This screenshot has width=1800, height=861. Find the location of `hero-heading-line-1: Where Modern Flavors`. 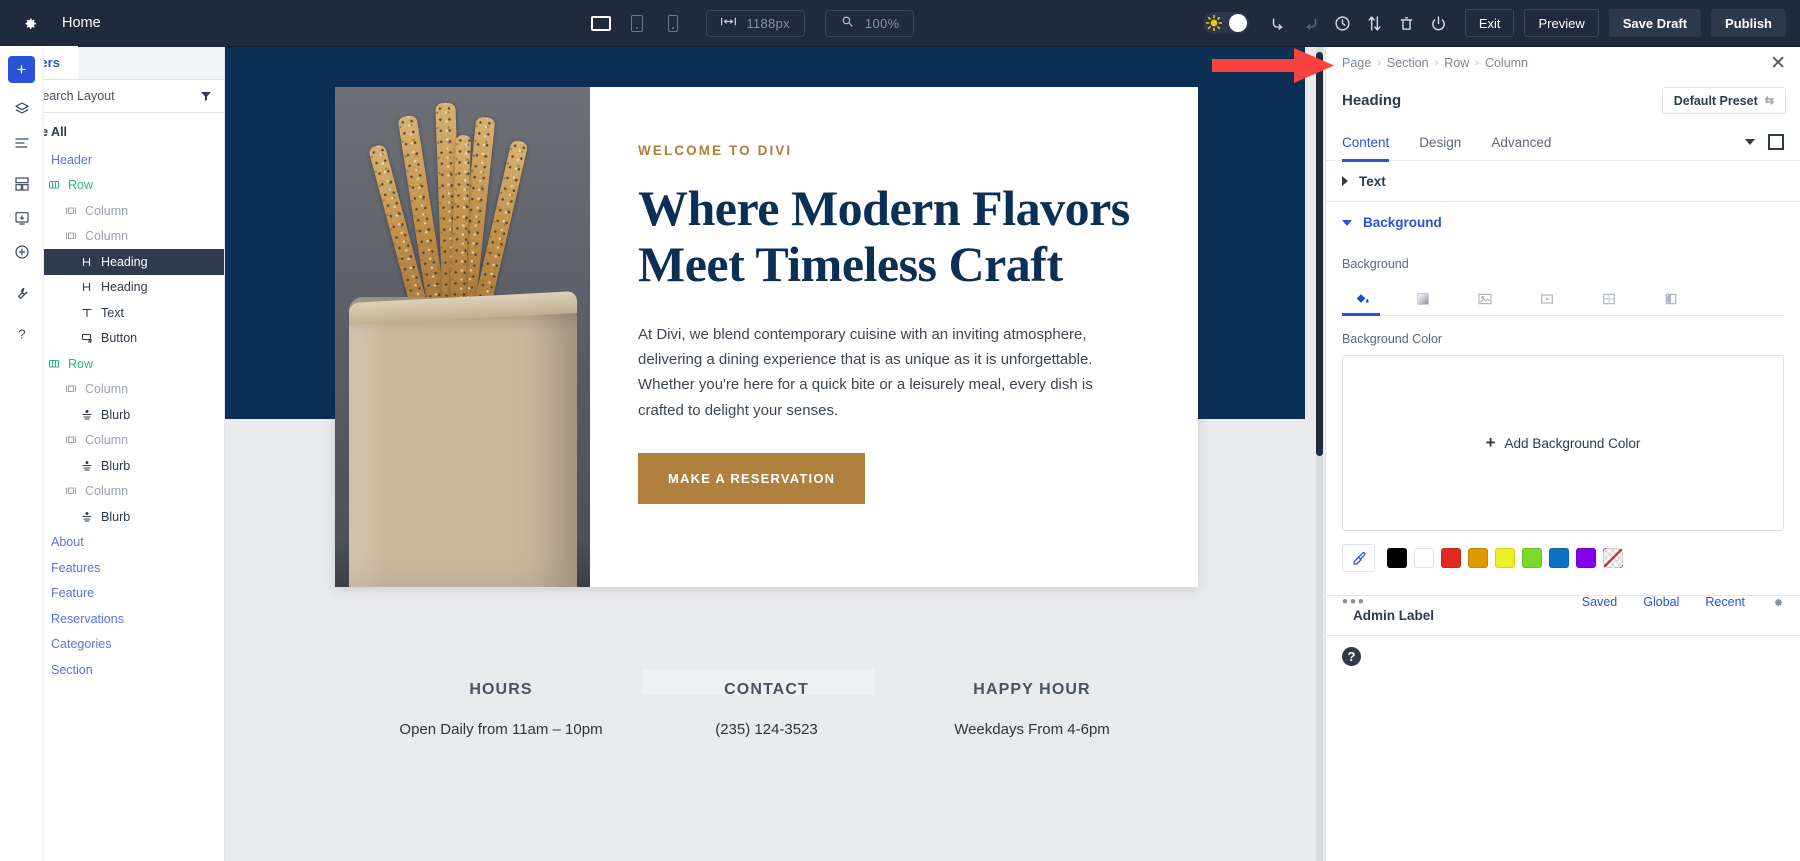

hero-heading-line-1: Where Modern Flavors is located at coordinates (884, 208).